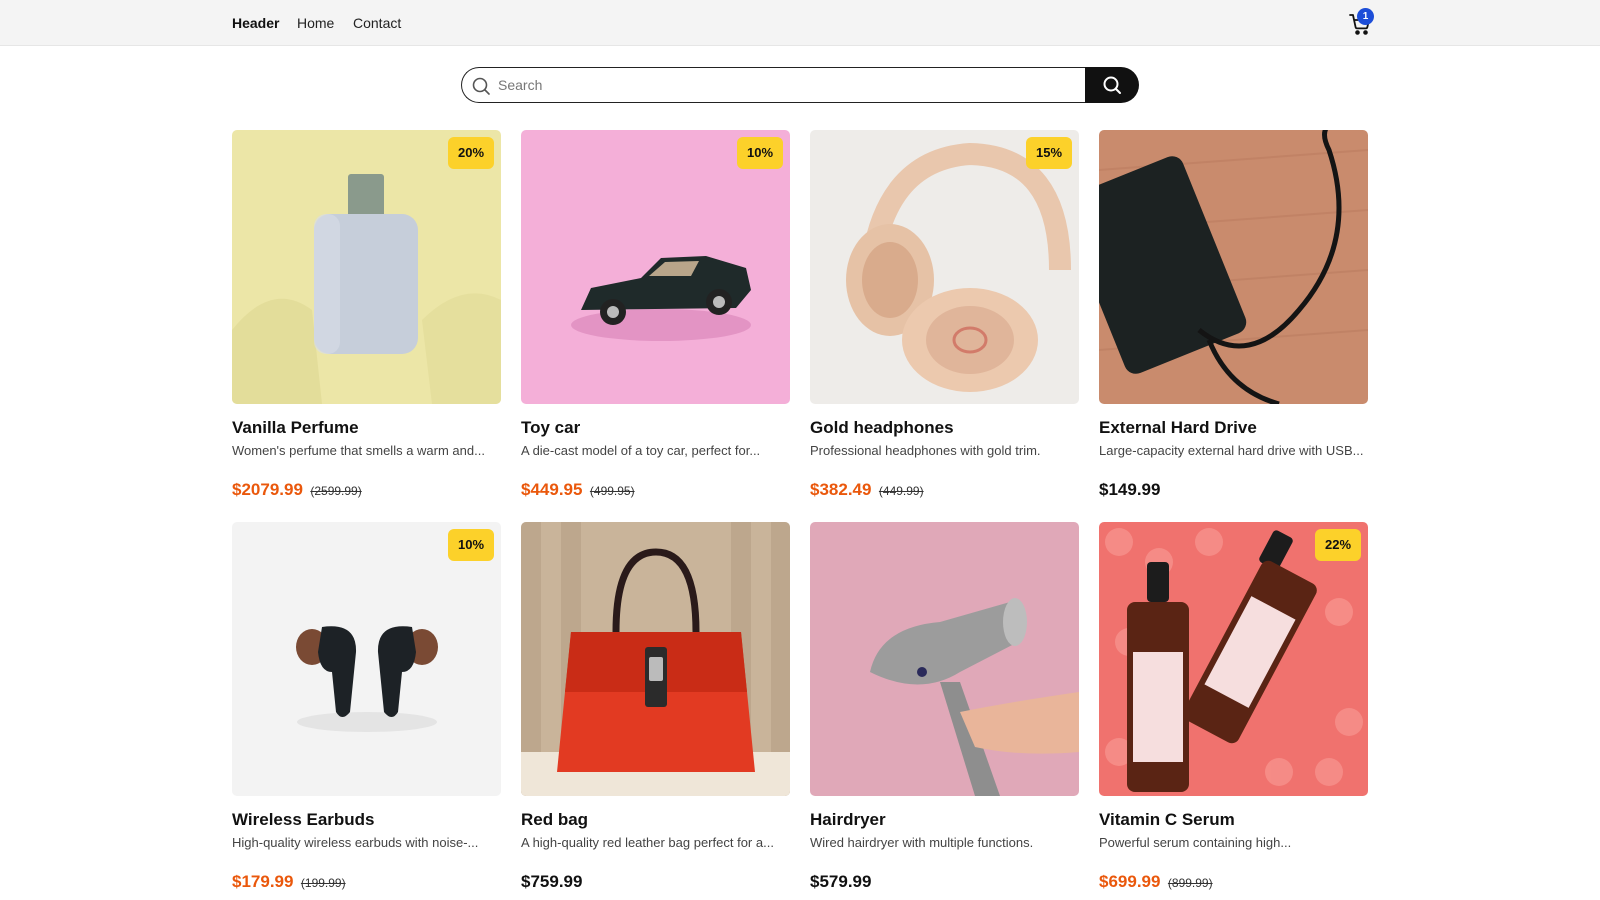 The image size is (1600, 900). What do you see at coordinates (612, 491) in the screenshot?
I see `original-price: (499.95)` at bounding box center [612, 491].